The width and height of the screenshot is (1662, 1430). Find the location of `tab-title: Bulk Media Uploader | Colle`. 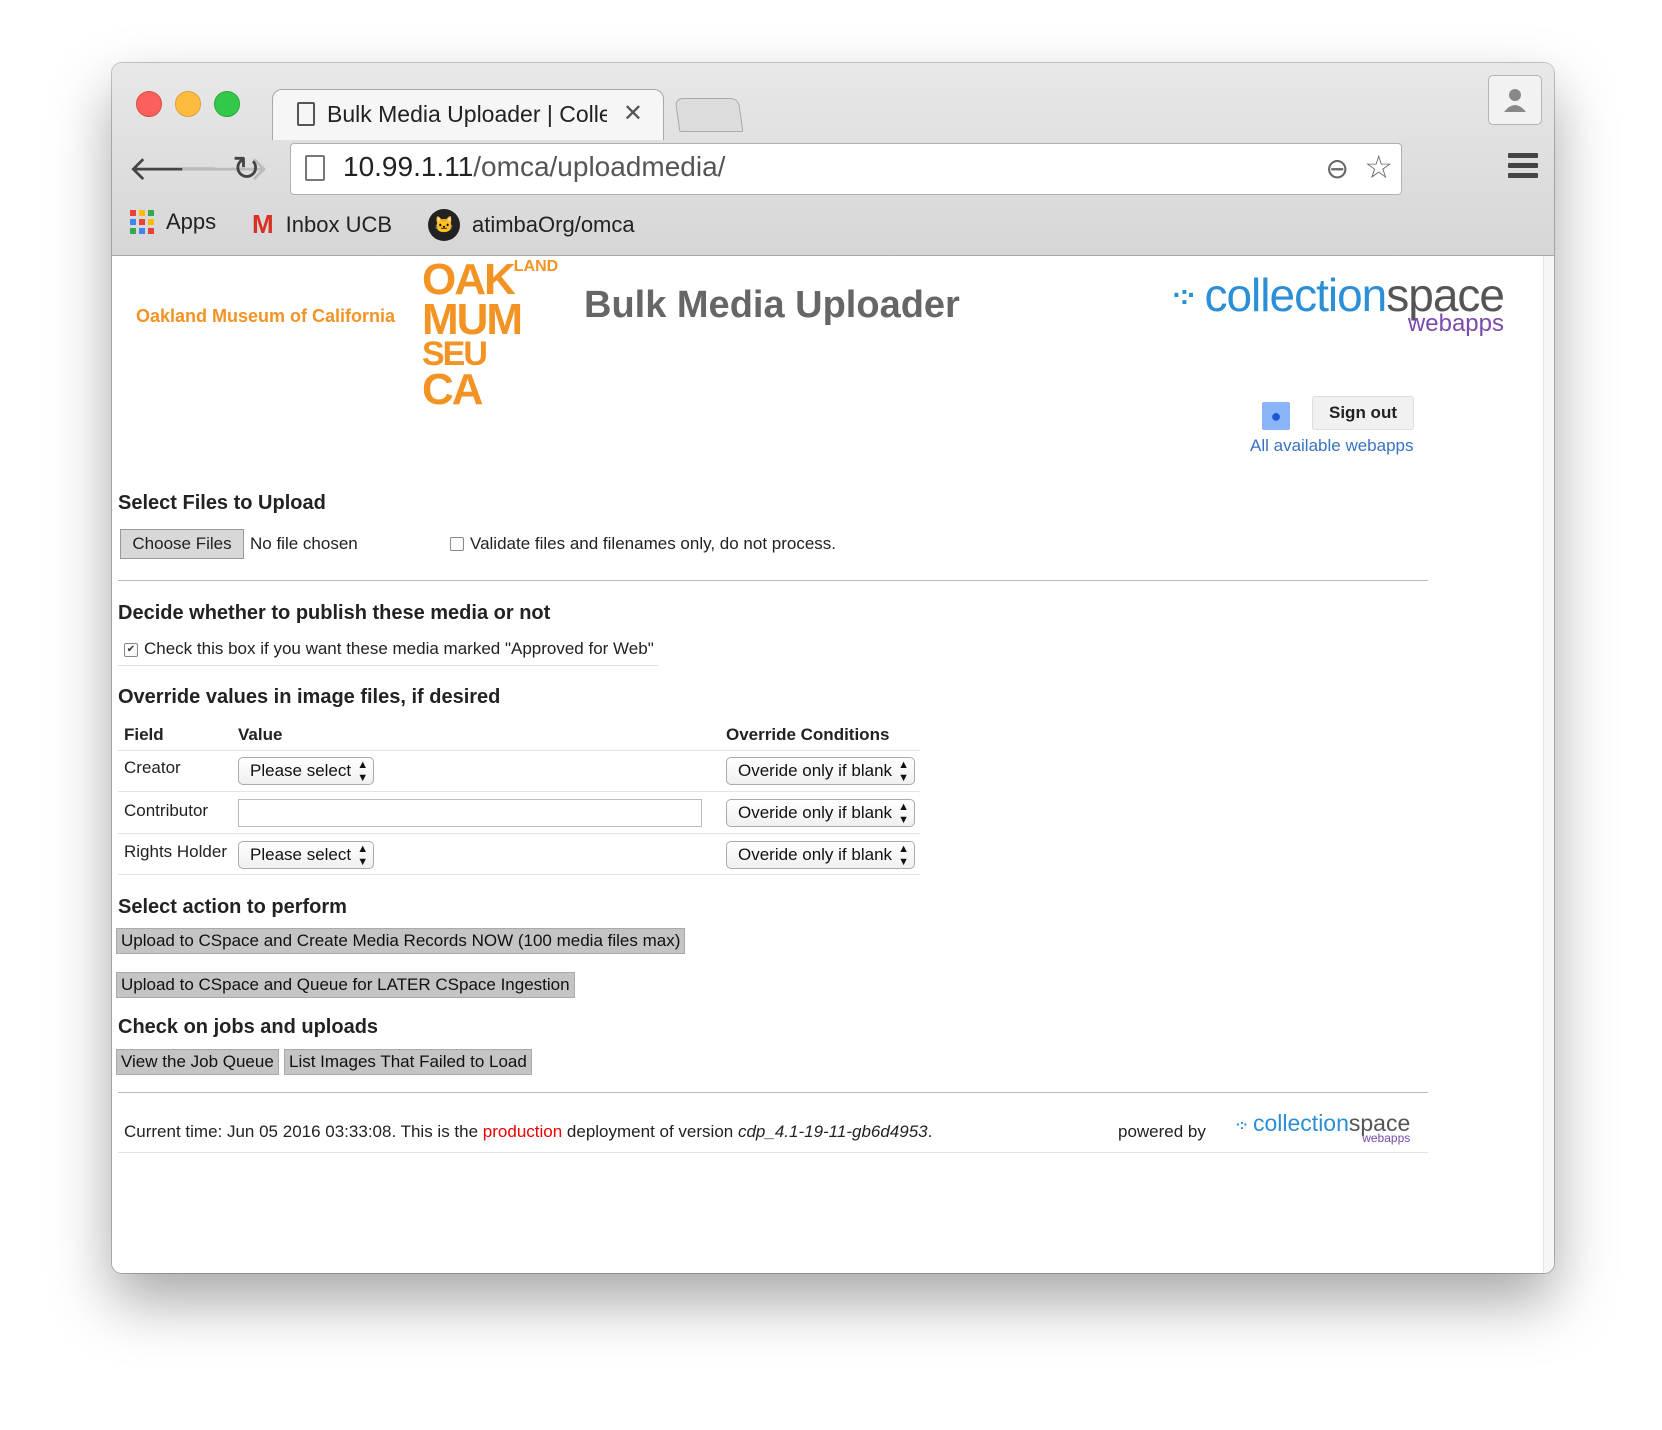

tab-title: Bulk Media Uploader | Colle is located at coordinates (467, 114).